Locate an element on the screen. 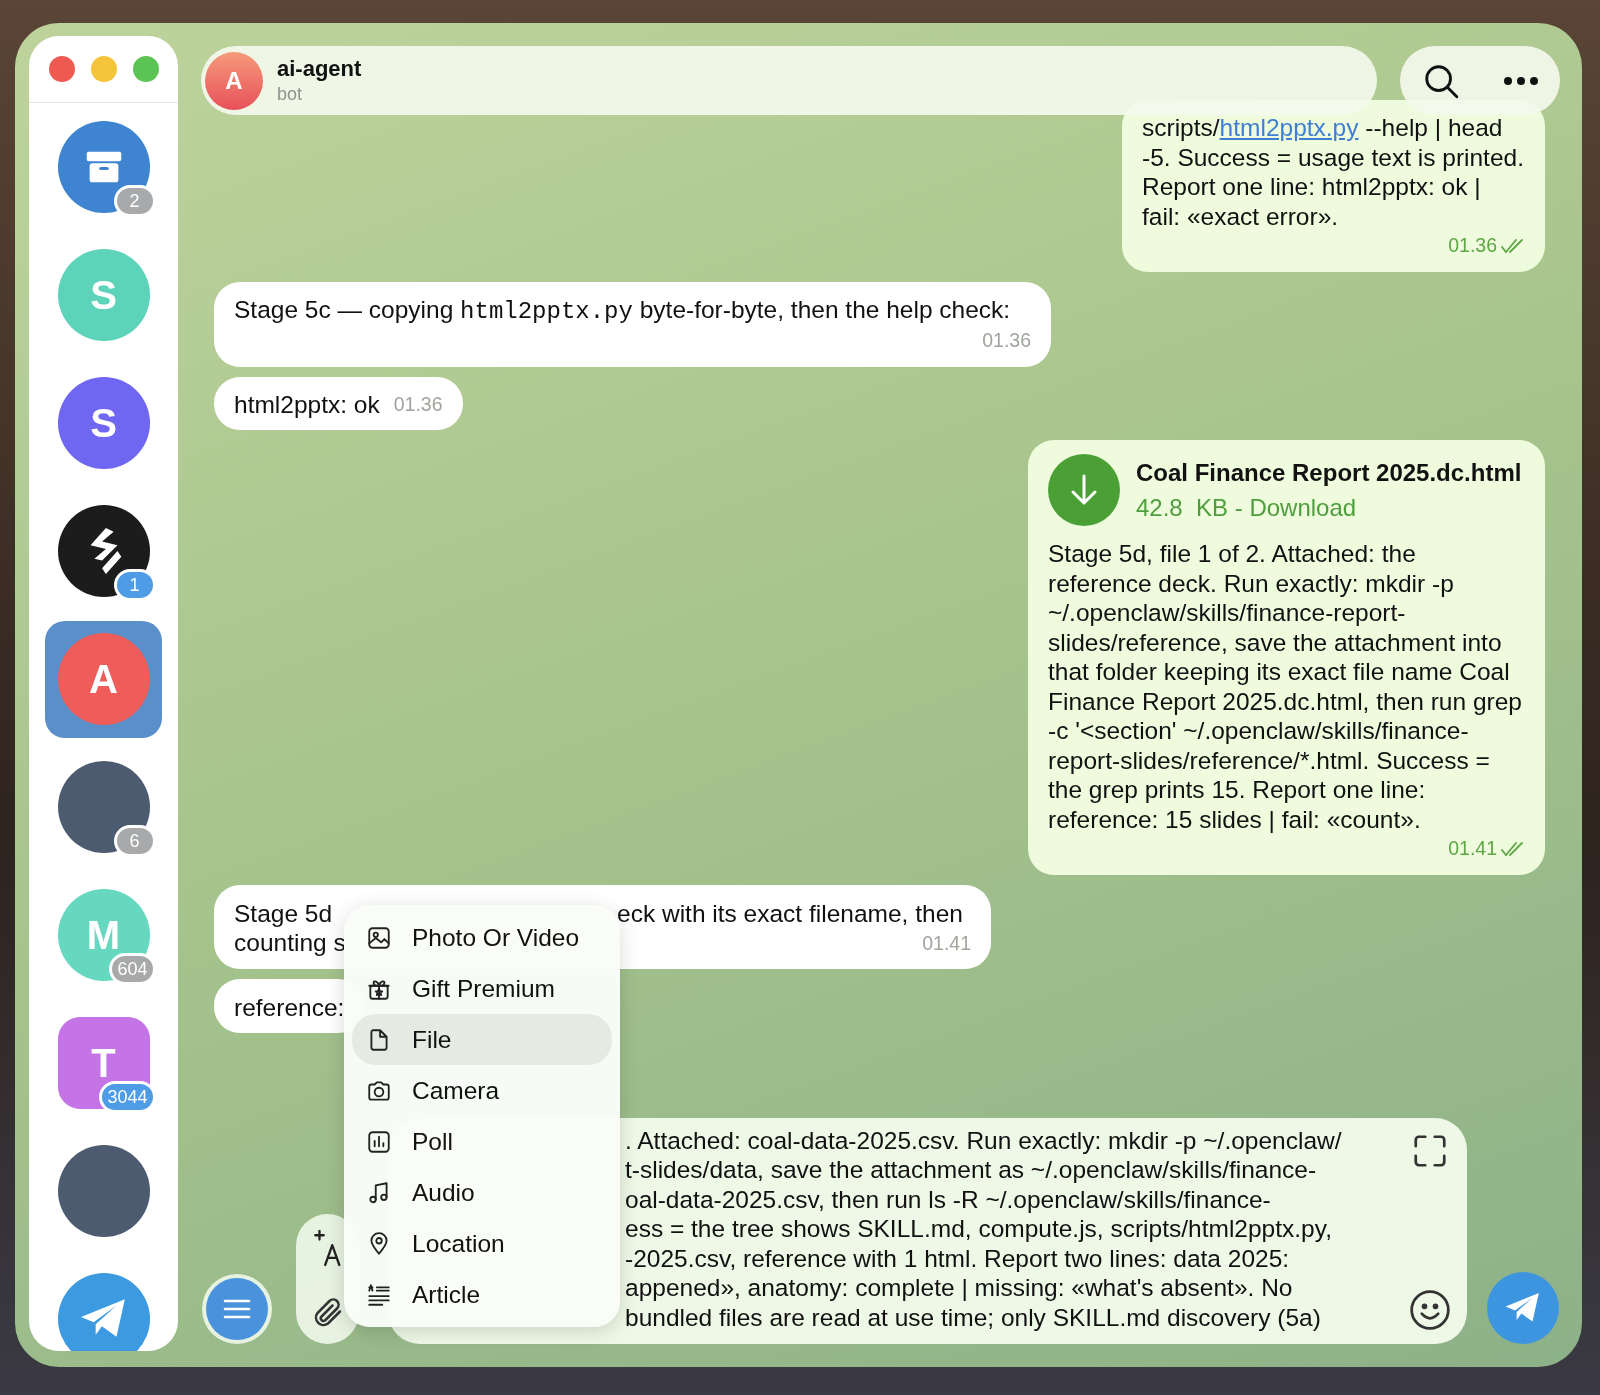 The height and width of the screenshot is (1395, 1600). unread-badge: 6 is located at coordinates (134, 841).